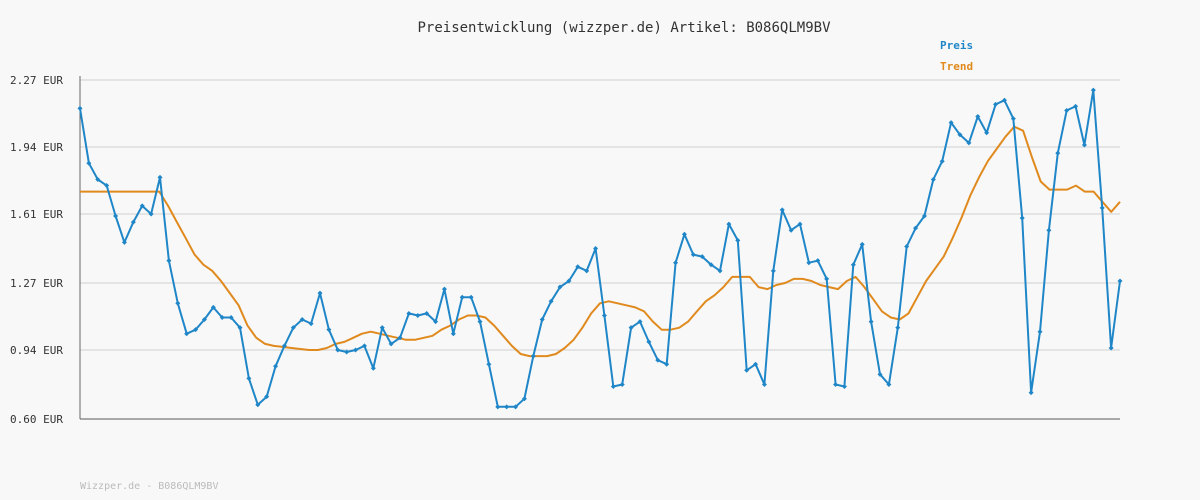  Describe the element at coordinates (36, 80) in the screenshot. I see `y-tick-label: 2.27 EUR` at that location.